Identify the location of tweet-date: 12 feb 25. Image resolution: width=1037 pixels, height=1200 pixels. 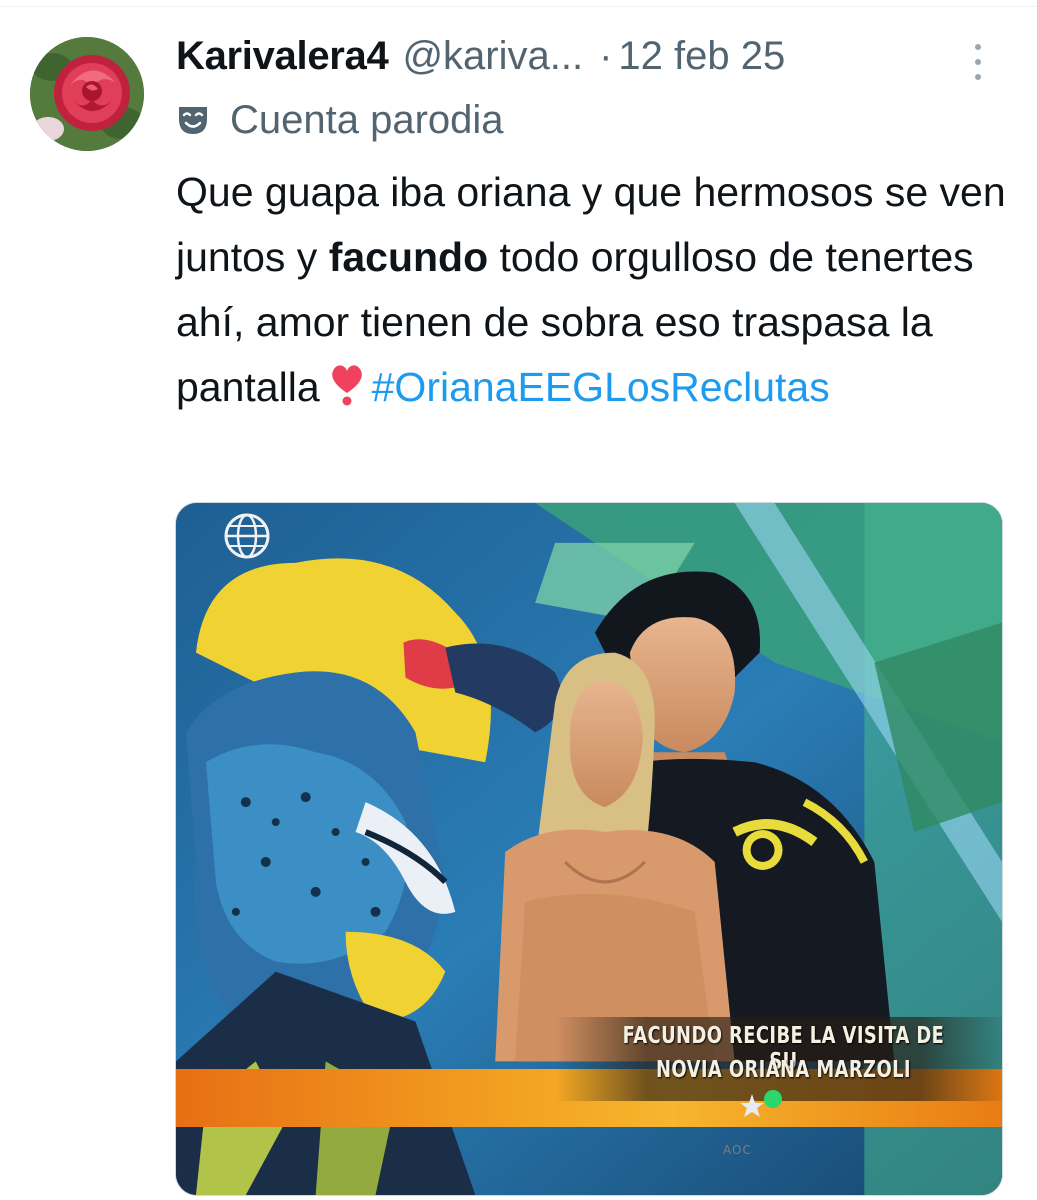
(701, 56).